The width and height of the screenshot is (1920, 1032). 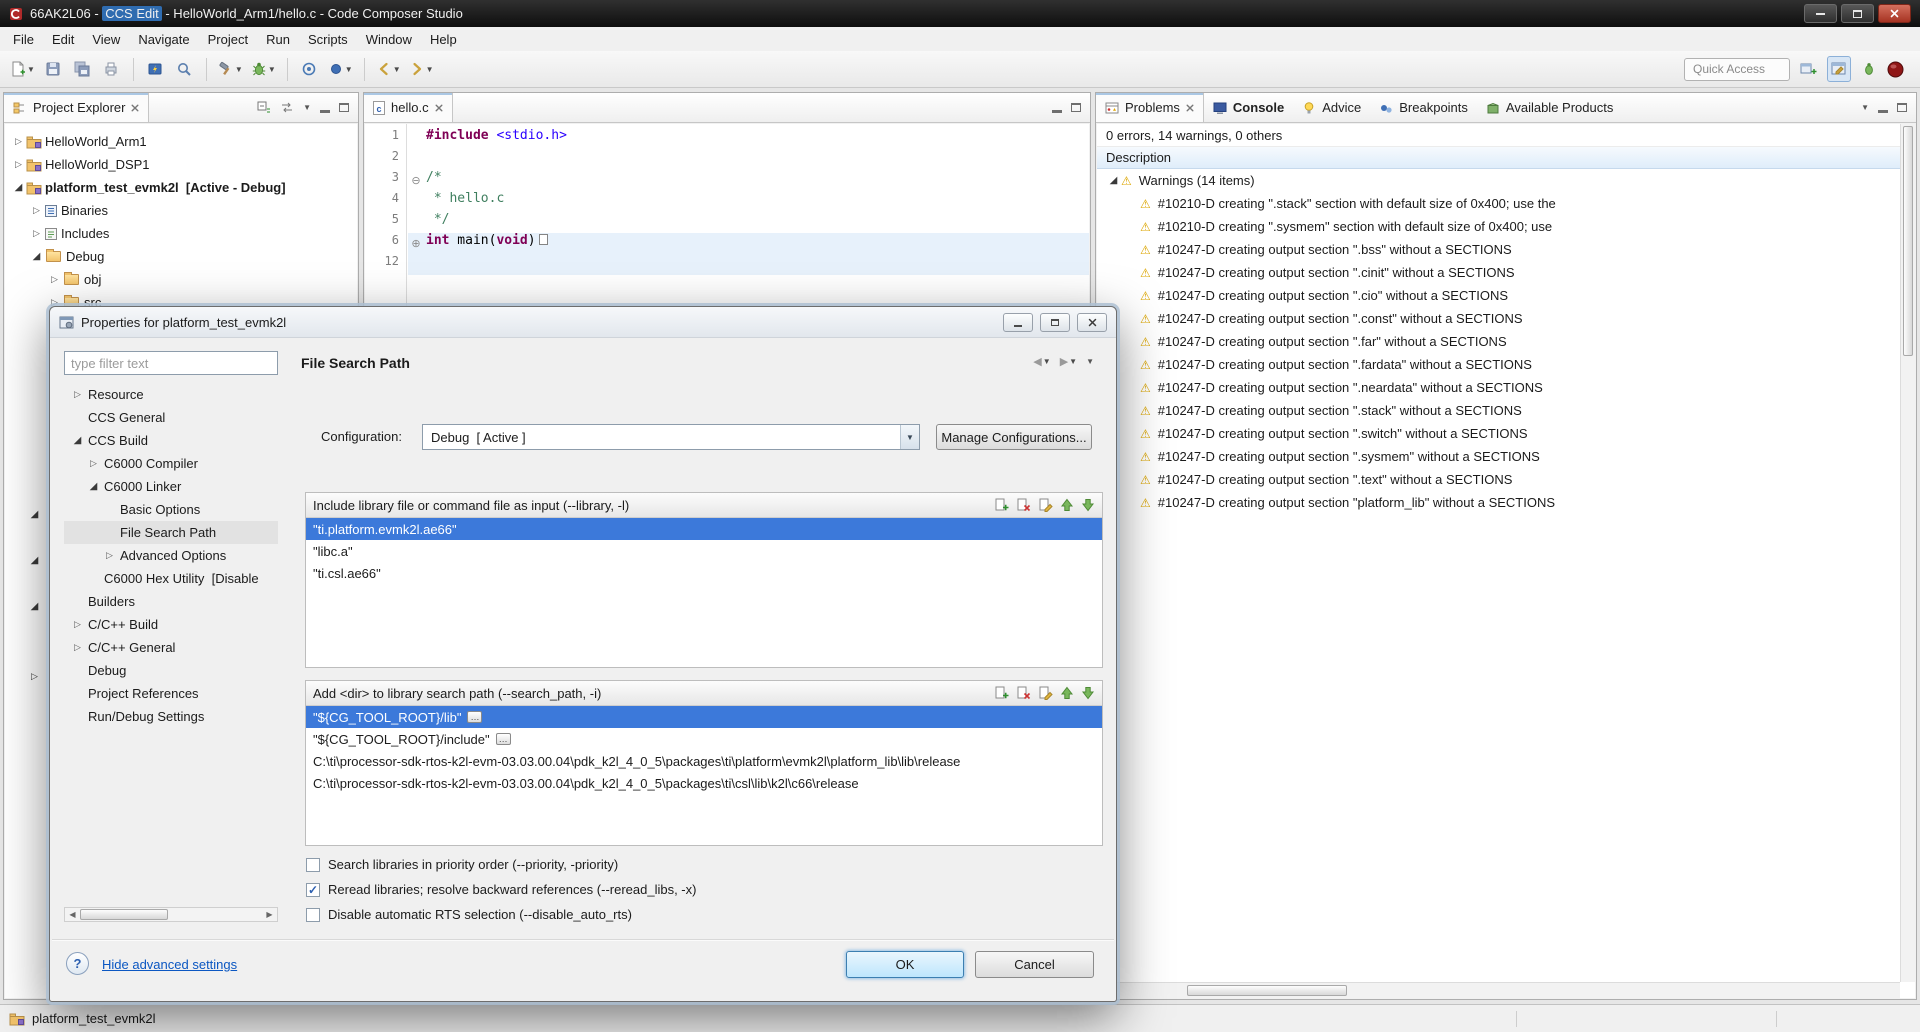 What do you see at coordinates (1045, 505) in the screenshot?
I see `edit-icon` at bounding box center [1045, 505].